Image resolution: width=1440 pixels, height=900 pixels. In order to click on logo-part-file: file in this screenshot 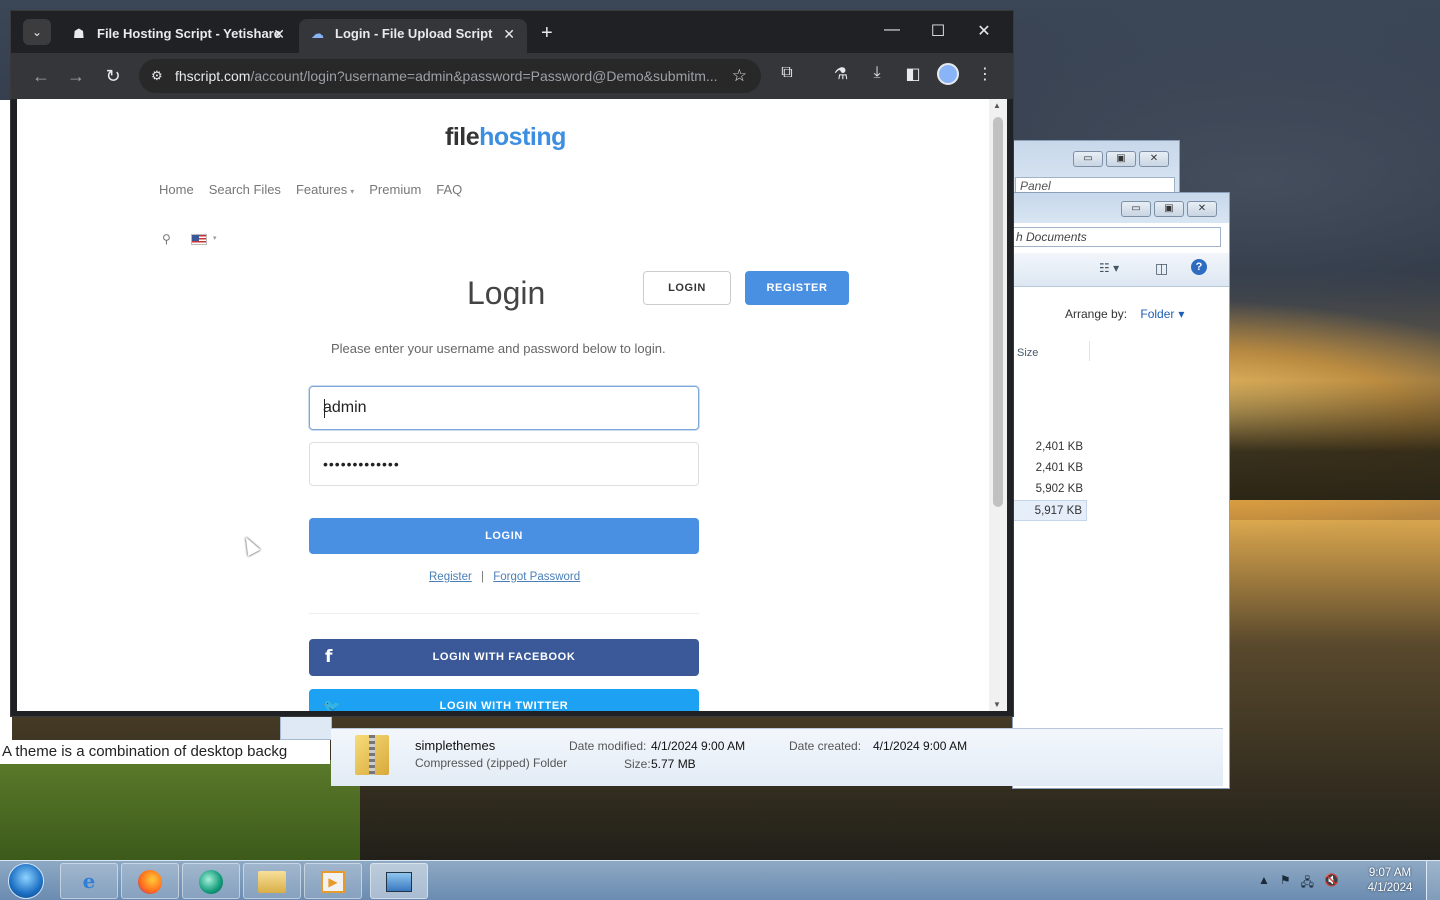, I will do `click(462, 137)`.